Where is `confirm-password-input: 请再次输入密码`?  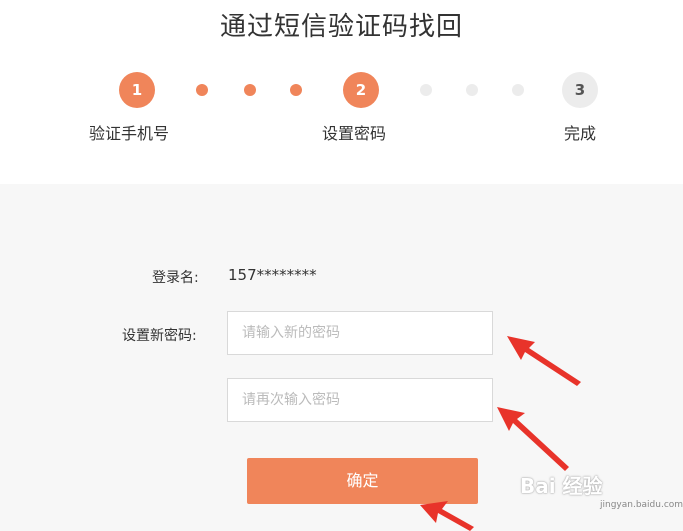
confirm-password-input: 请再次输入密码 is located at coordinates (360, 400).